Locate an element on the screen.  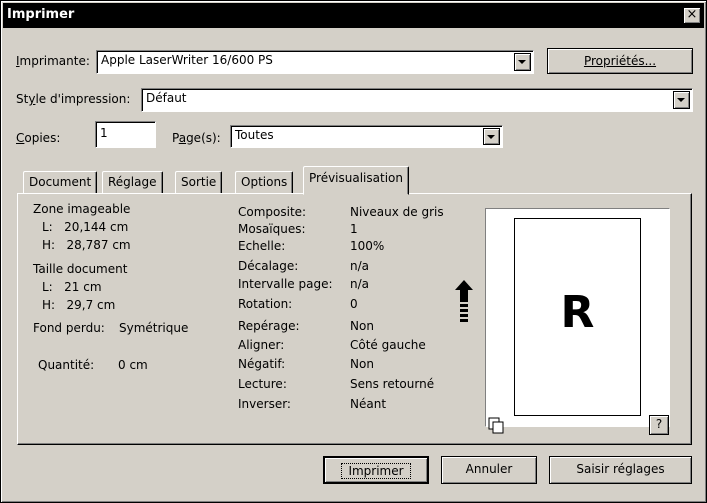
setting-value: Niveaux de gris is located at coordinates (397, 212).